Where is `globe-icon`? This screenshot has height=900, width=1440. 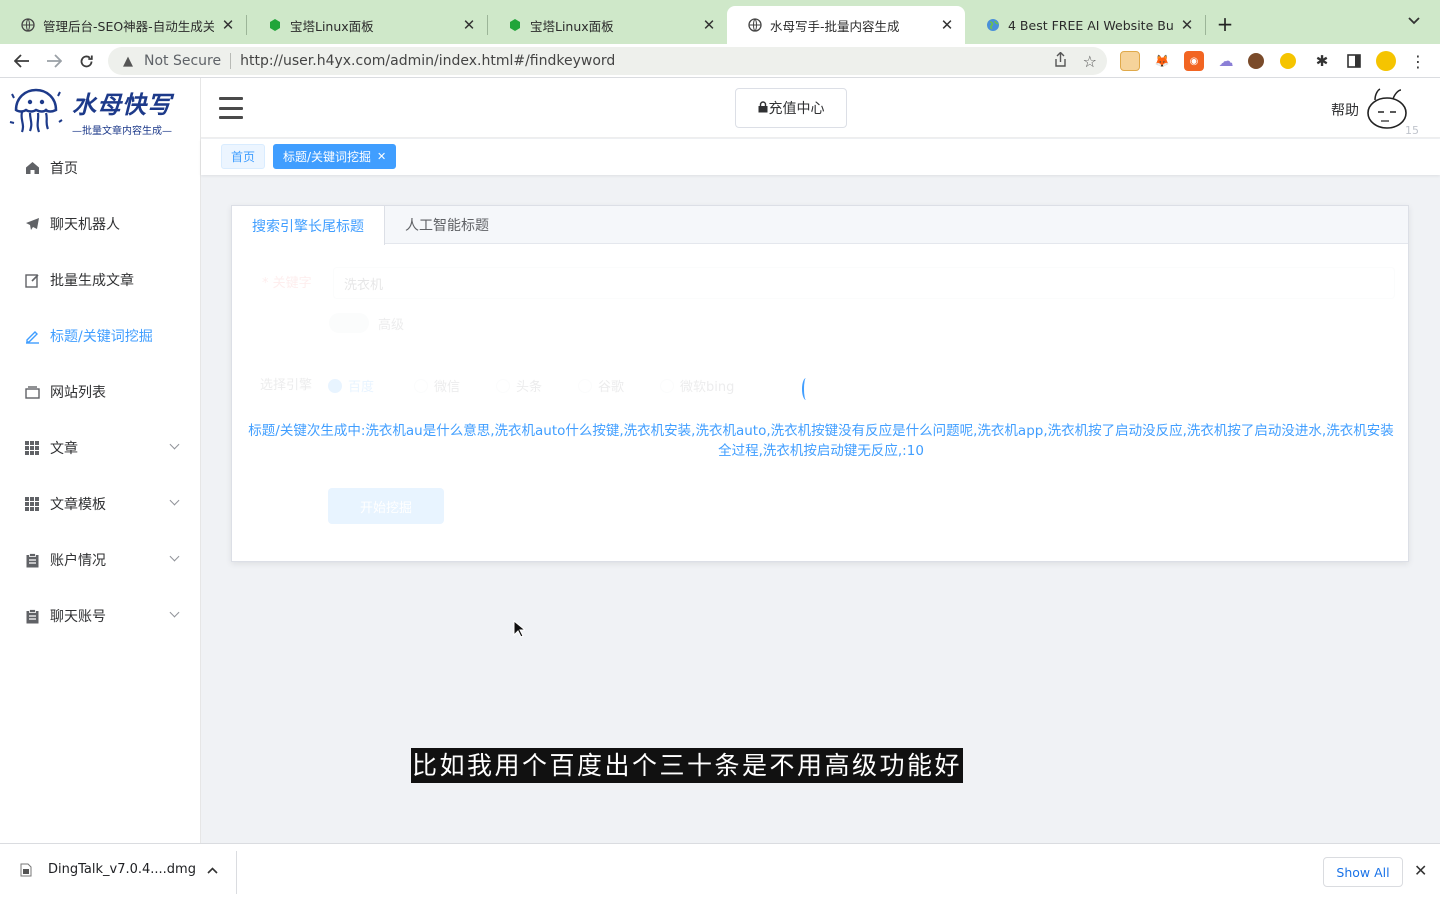 globe-icon is located at coordinates (27, 25).